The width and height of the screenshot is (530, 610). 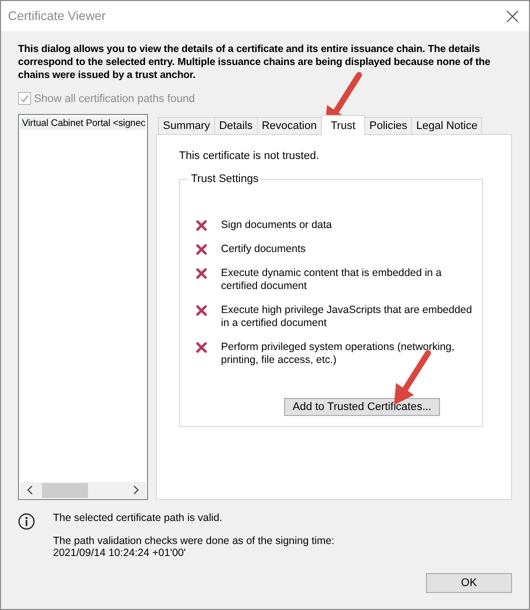 What do you see at coordinates (343, 125) in the screenshot?
I see `tab: Trust` at bounding box center [343, 125].